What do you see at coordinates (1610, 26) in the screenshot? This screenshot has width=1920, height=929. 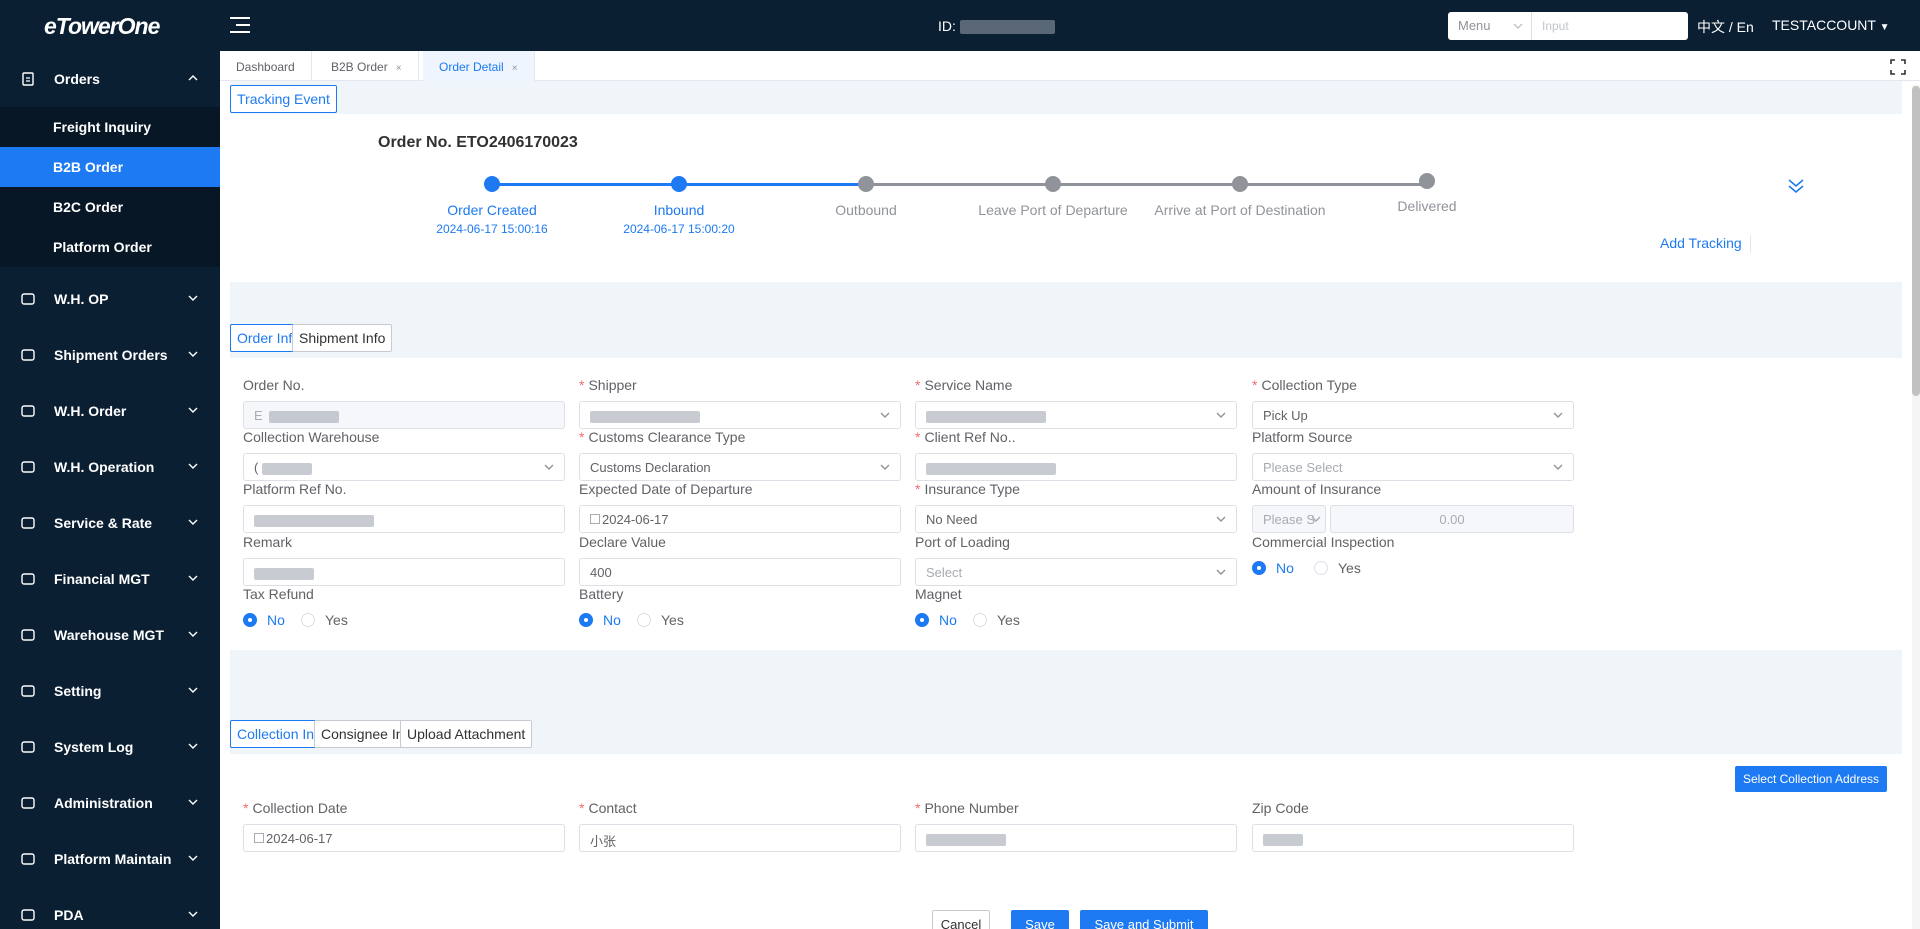 I see `search-input: Input` at bounding box center [1610, 26].